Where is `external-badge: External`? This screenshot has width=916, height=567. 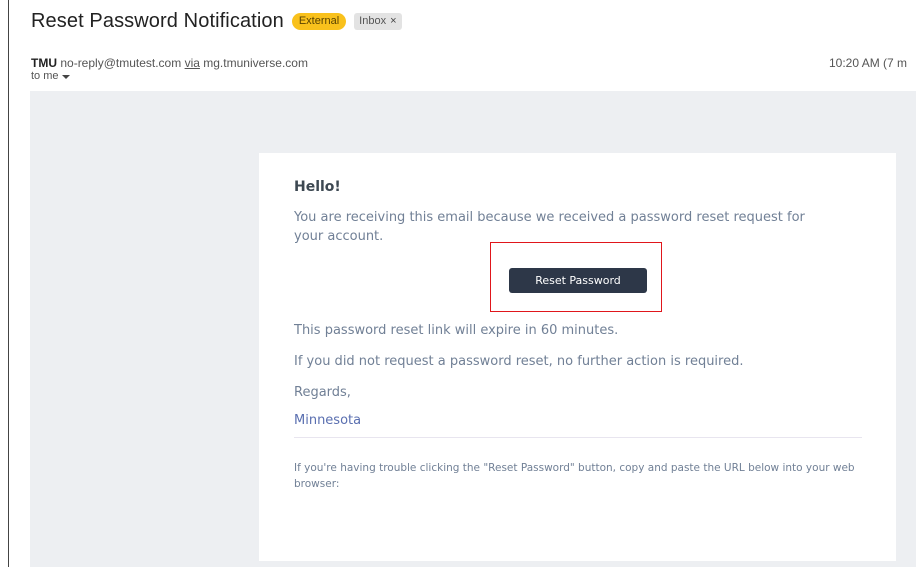 external-badge: External is located at coordinates (319, 21).